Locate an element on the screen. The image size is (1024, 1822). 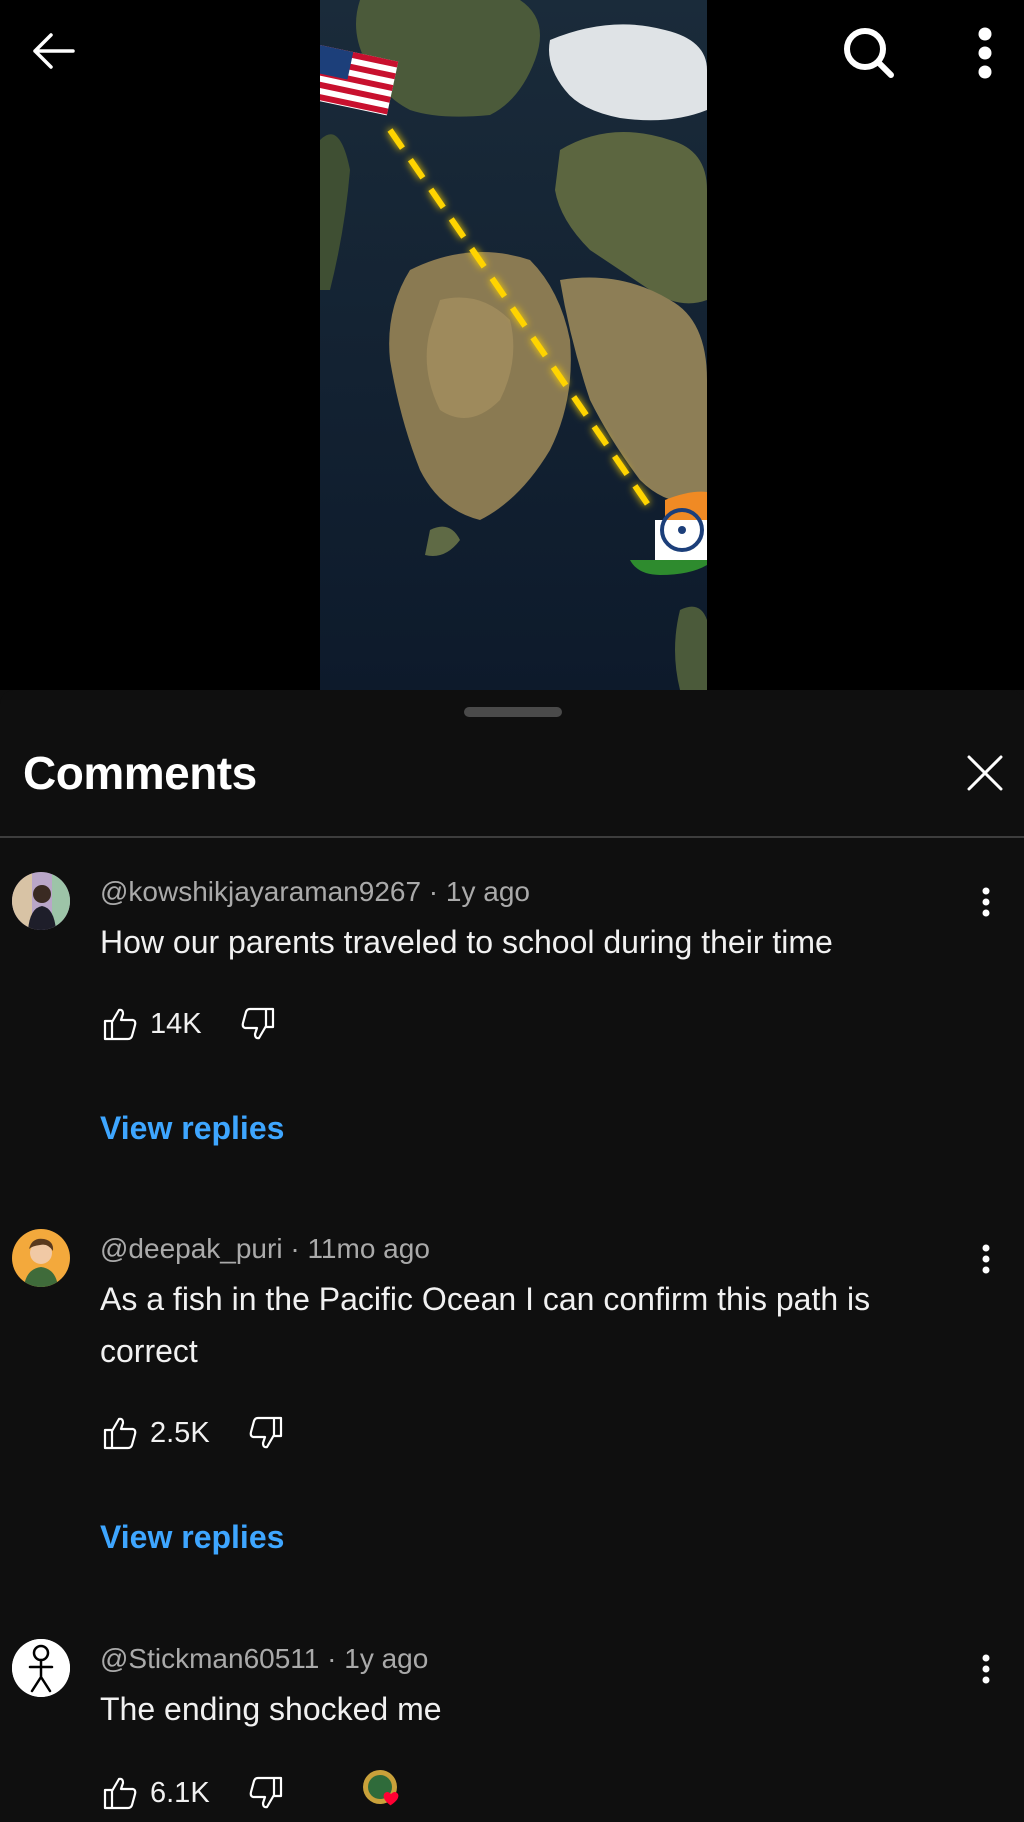
comment-author: @Stickman60511 is located at coordinates (209, 1658).